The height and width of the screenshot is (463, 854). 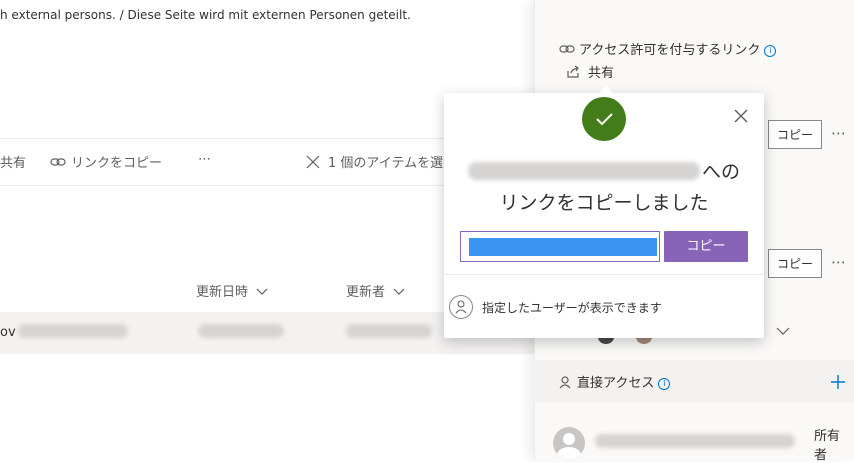 I want to click on close-icon, so click(x=741, y=116).